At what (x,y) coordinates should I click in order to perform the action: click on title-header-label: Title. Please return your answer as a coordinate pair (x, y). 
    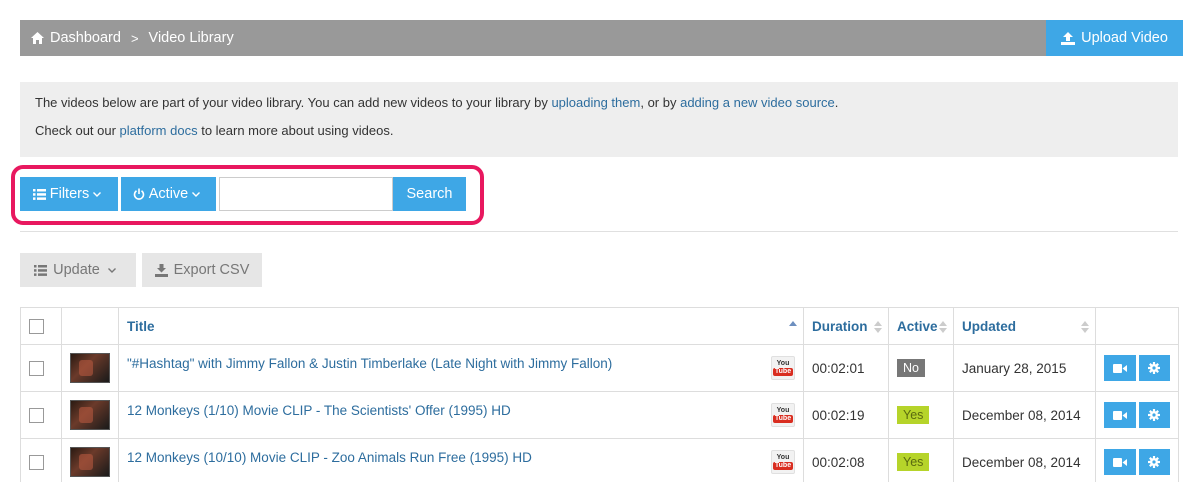
    Looking at the image, I should click on (141, 326).